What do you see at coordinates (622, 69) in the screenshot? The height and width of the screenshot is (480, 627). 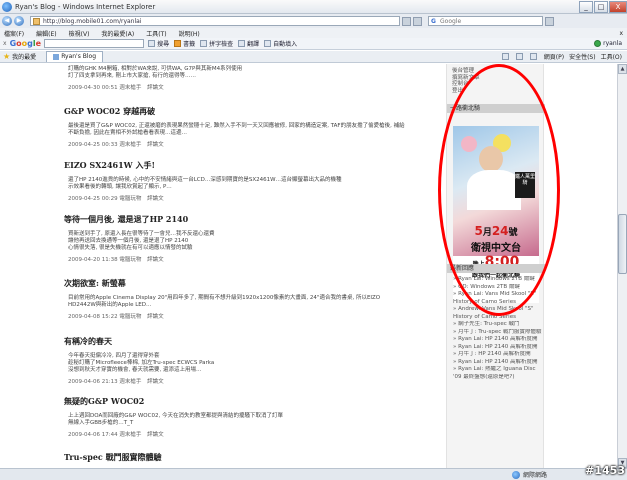 I see `scroll-up-icon: ▲` at bounding box center [622, 69].